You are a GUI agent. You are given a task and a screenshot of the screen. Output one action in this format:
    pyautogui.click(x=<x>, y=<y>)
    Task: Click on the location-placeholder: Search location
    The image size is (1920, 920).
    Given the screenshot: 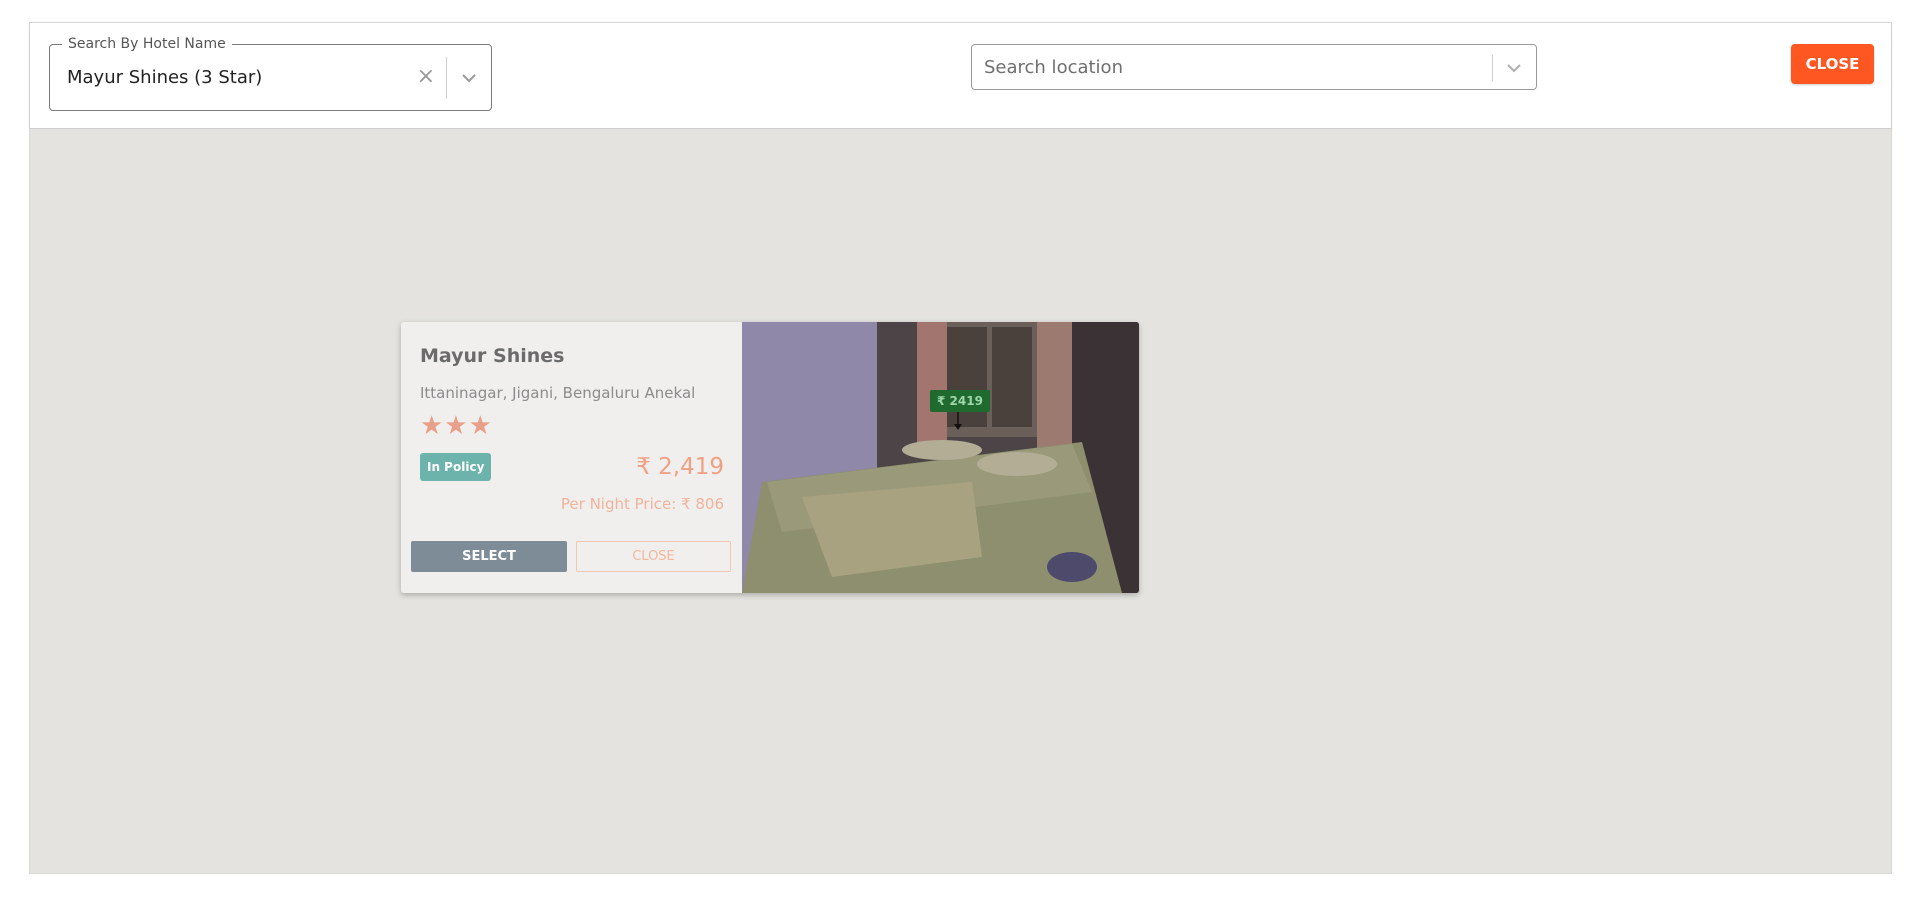 What is the action you would take?
    pyautogui.click(x=1053, y=67)
    